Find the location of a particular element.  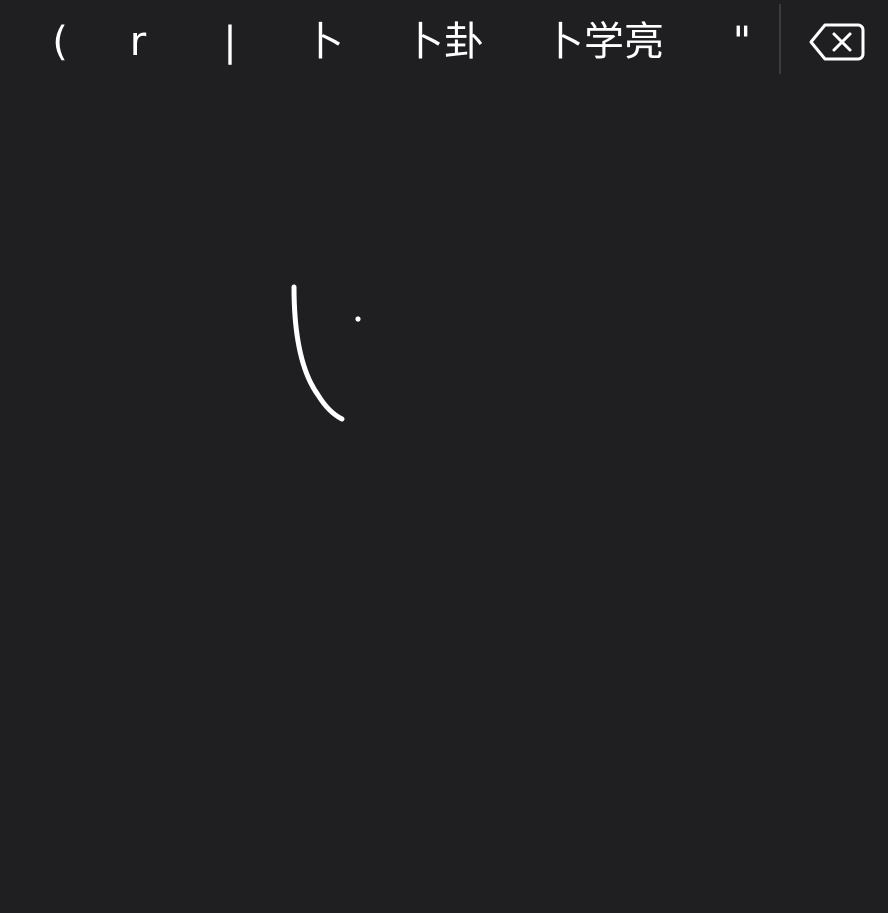

candidate-3: | is located at coordinates (230, 42).